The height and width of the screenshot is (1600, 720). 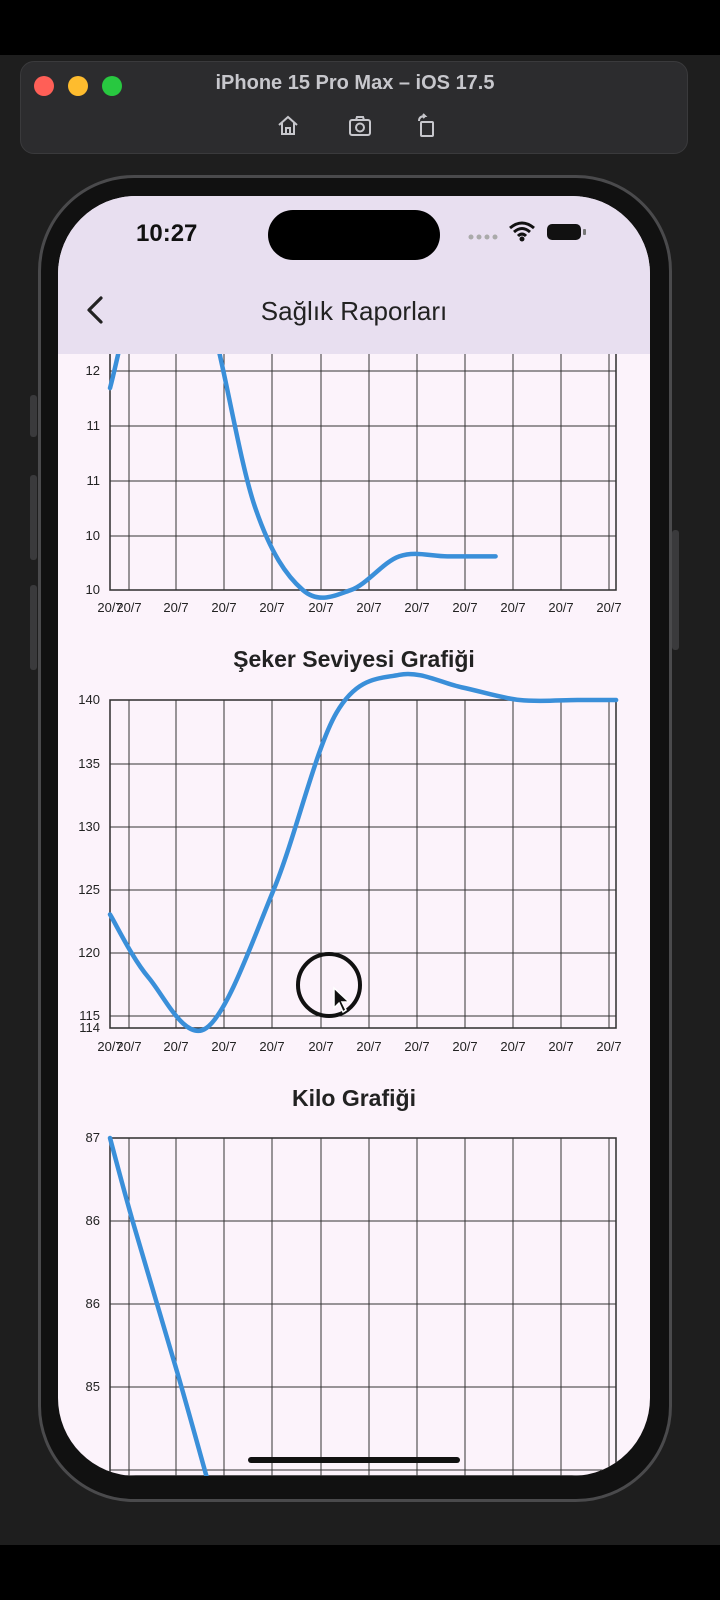 I want to click on home-indicator, so click(x=354, y=1460).